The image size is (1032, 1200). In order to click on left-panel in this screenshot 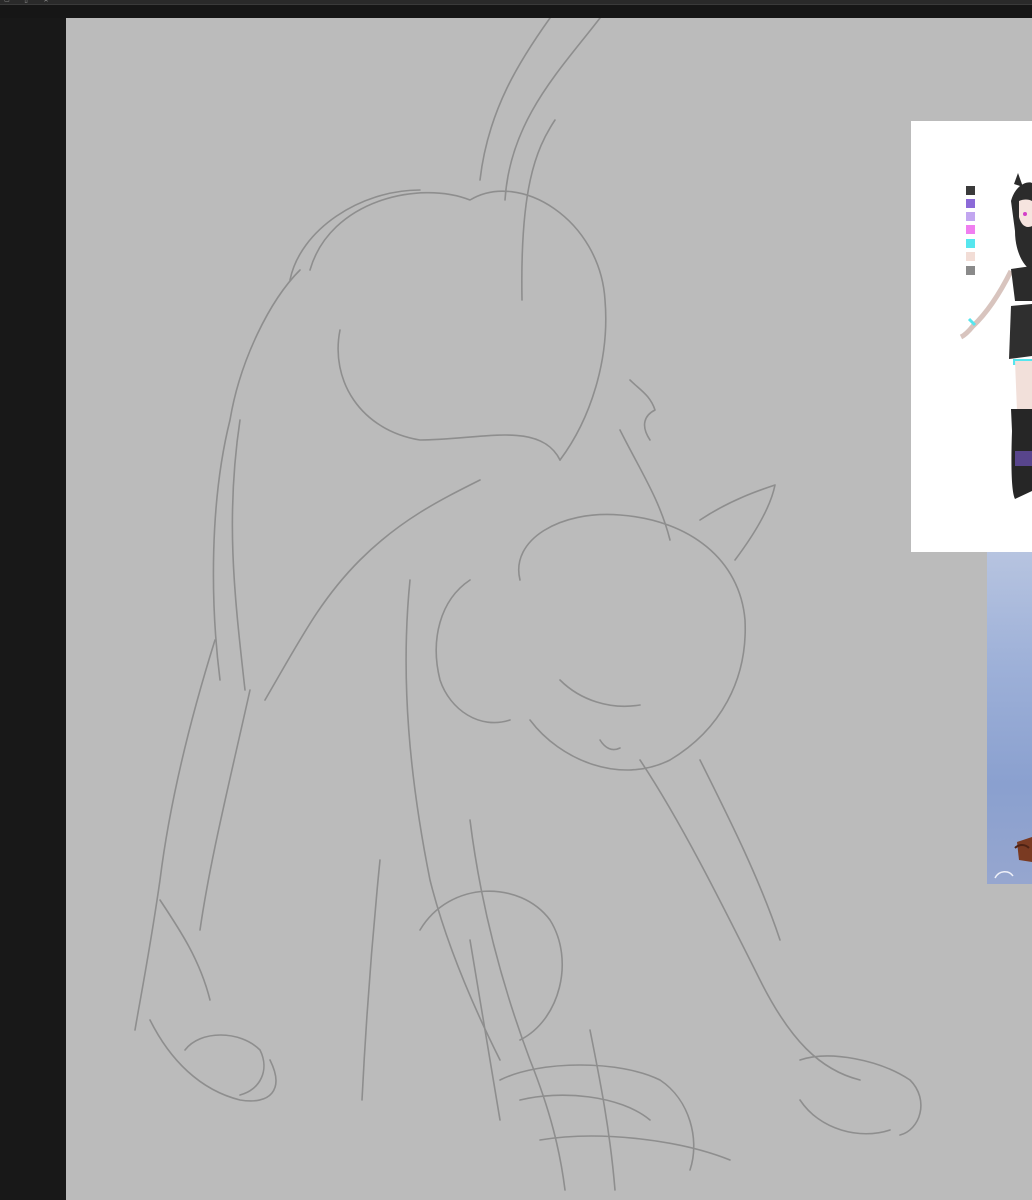, I will do `click(33, 609)`.